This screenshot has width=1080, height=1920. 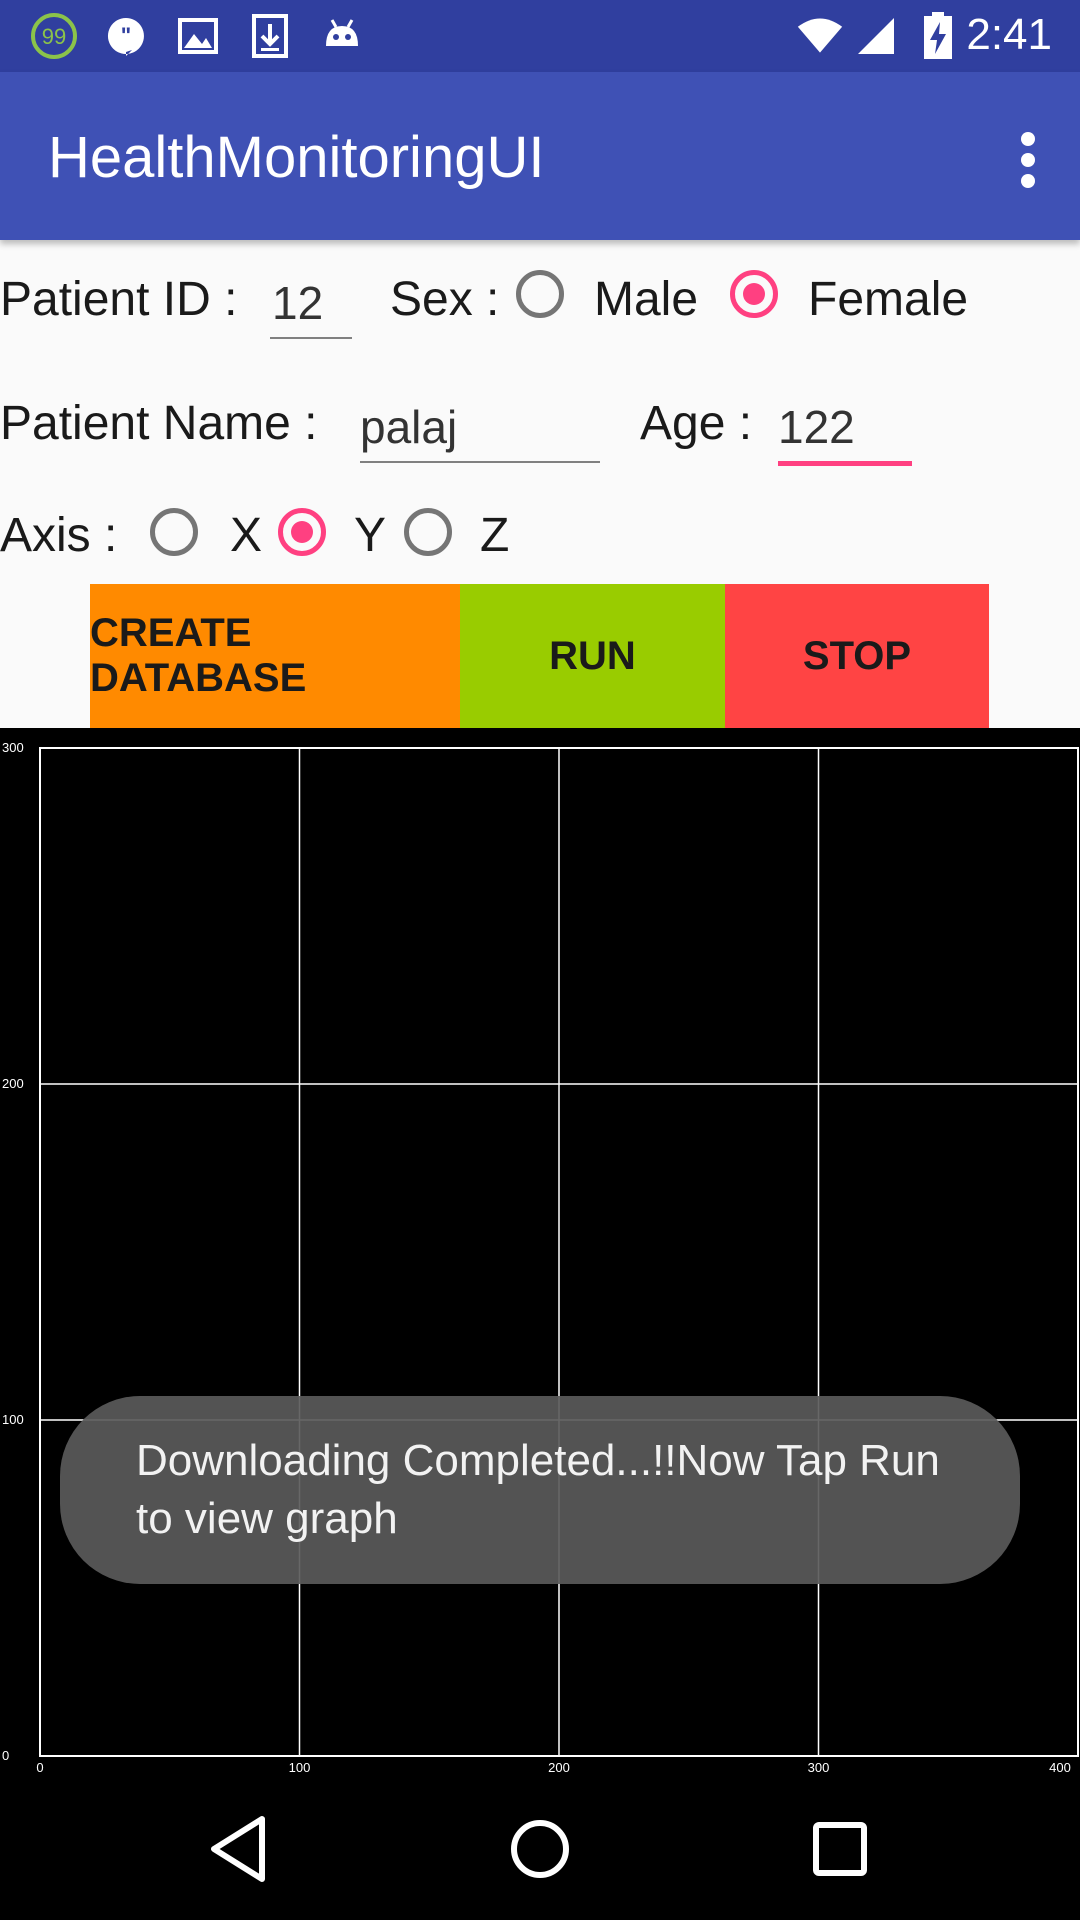 I want to click on y-tick-label: 300, so click(x=13, y=747).